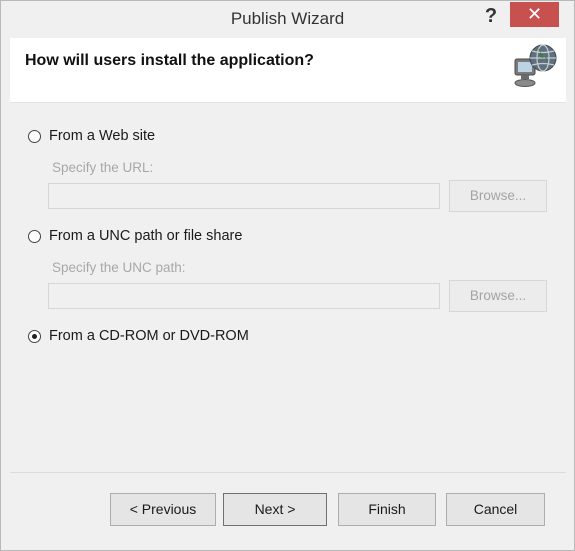 Image resolution: width=575 pixels, height=551 pixels. I want to click on cancel-button: Cancel, so click(495, 509).